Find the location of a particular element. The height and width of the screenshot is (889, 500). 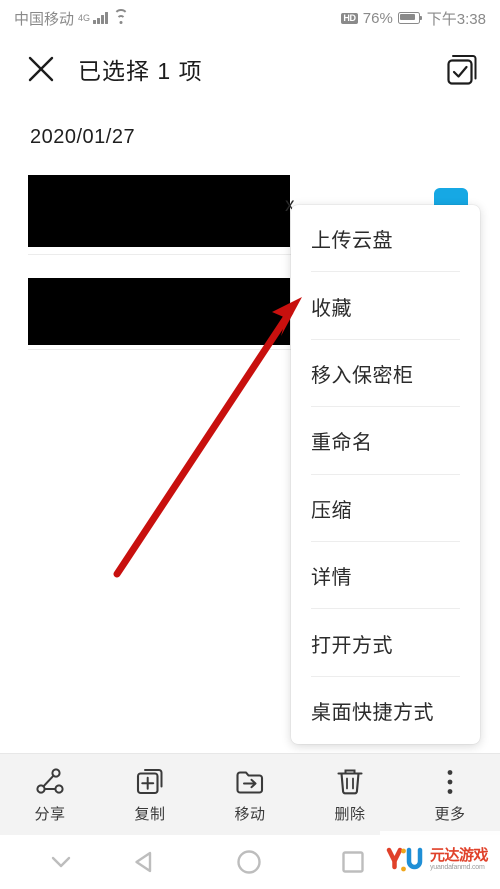

share-button: 分享 is located at coordinates (50, 795).